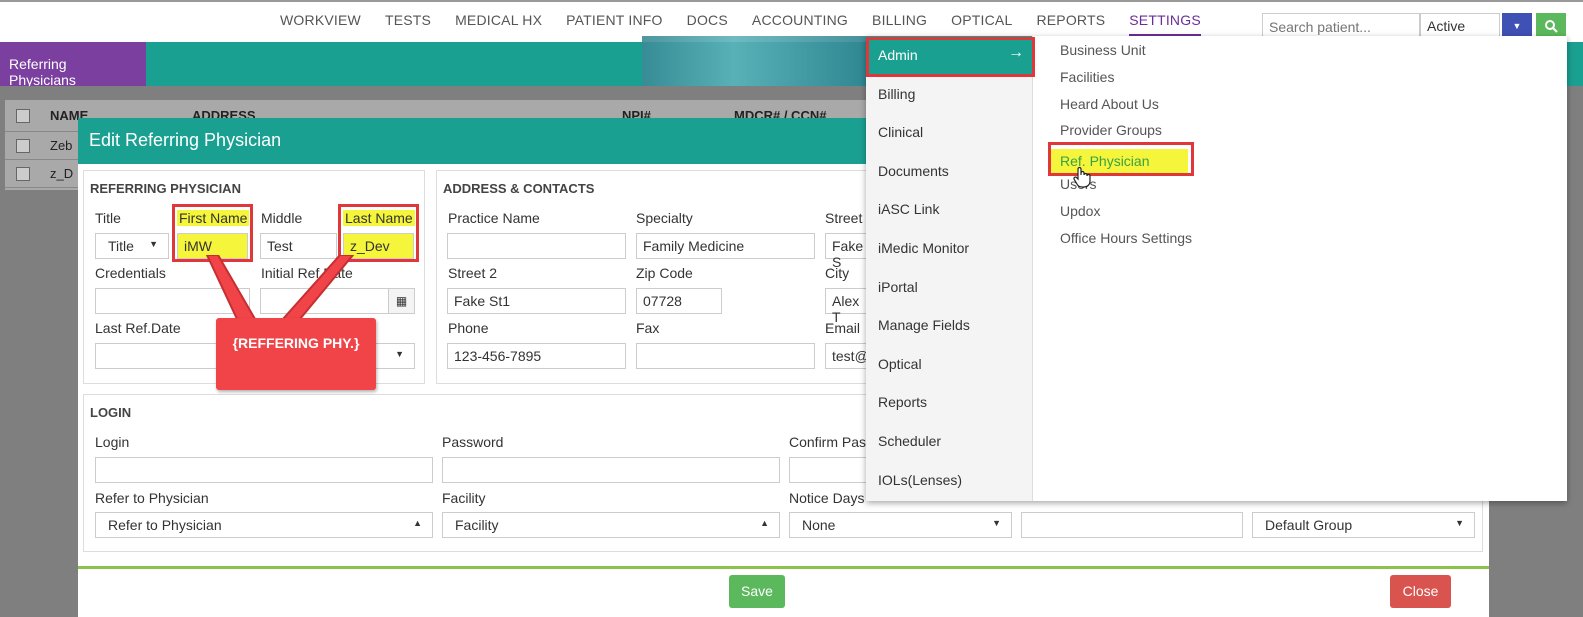  Describe the element at coordinates (981, 24) in the screenshot. I see `nav-optical: OPTICAL` at that location.